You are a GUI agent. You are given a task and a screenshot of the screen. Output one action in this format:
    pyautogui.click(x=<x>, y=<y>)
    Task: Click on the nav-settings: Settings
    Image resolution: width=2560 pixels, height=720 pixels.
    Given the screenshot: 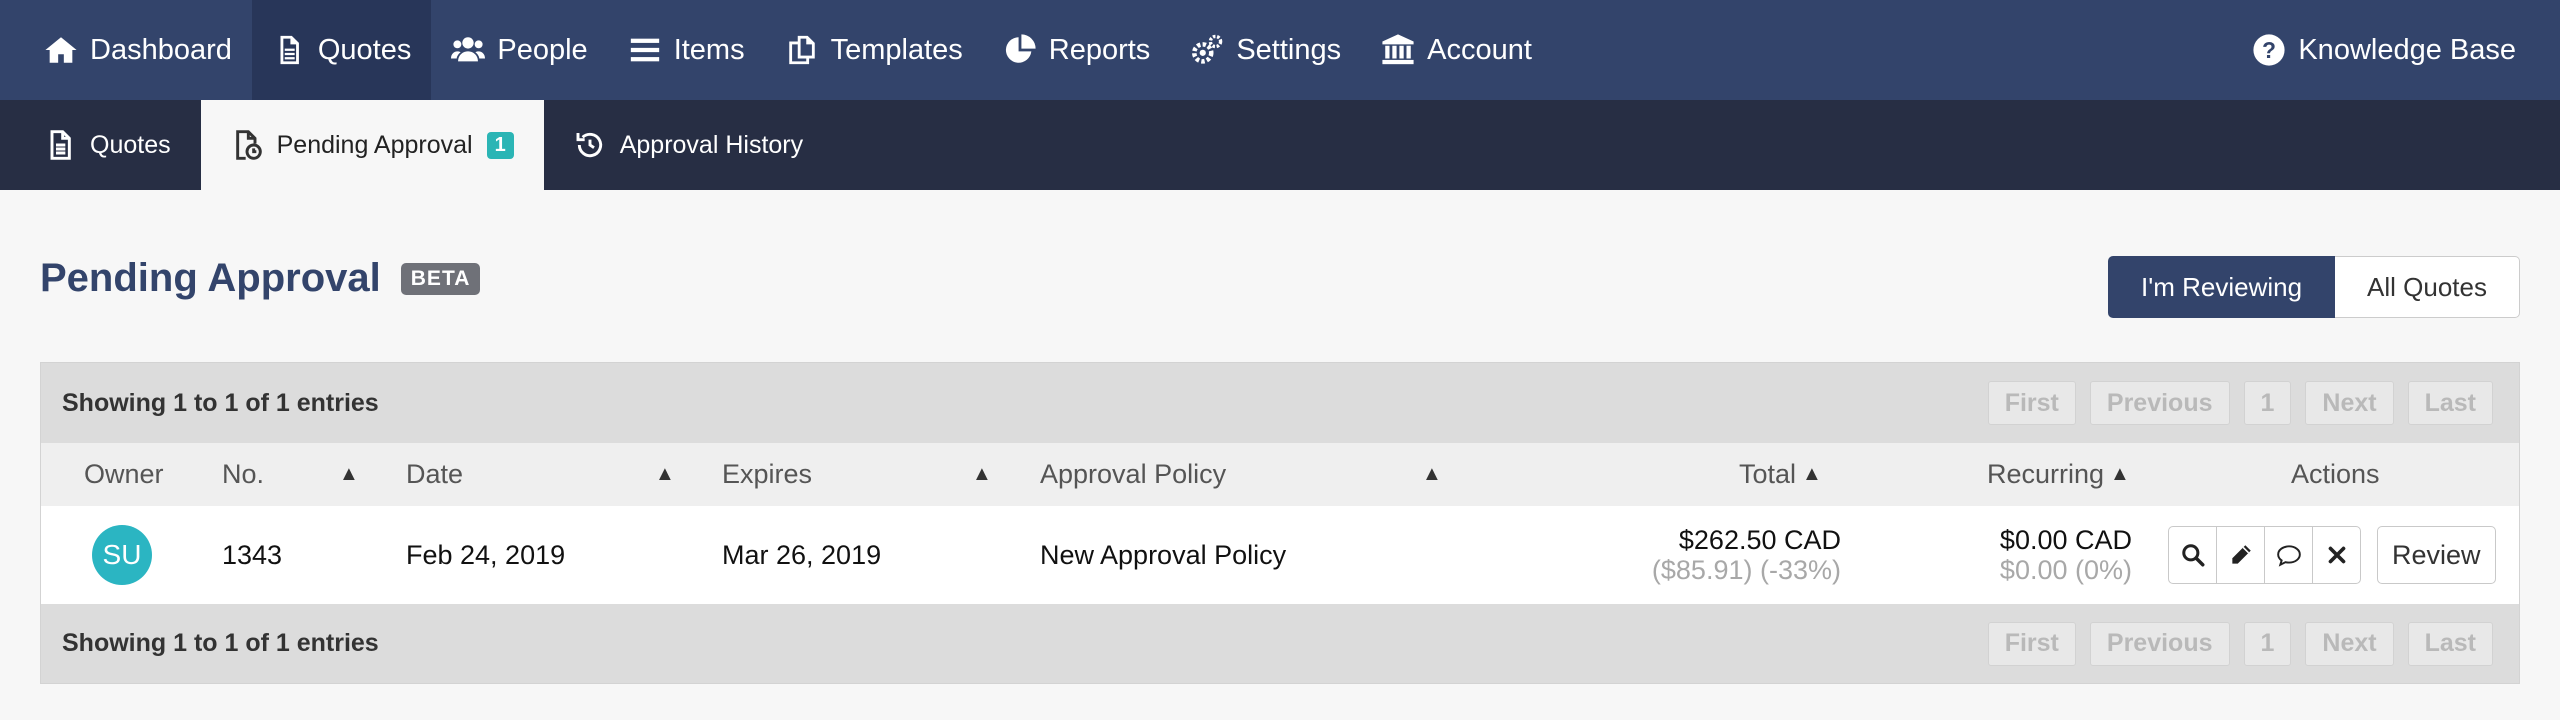 What is the action you would take?
    pyautogui.click(x=1265, y=50)
    